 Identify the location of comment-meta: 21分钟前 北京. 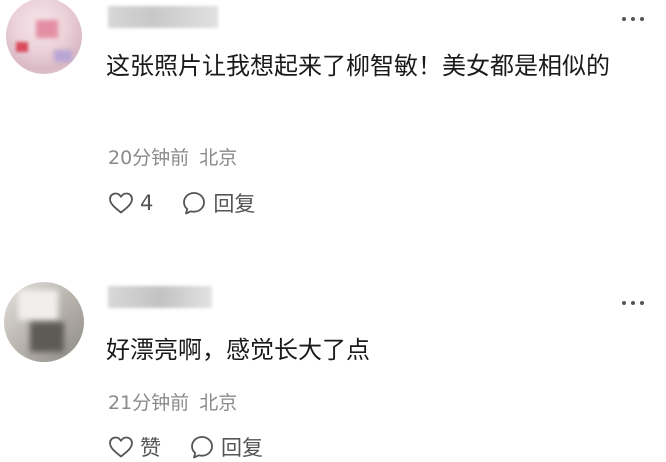
(172, 401).